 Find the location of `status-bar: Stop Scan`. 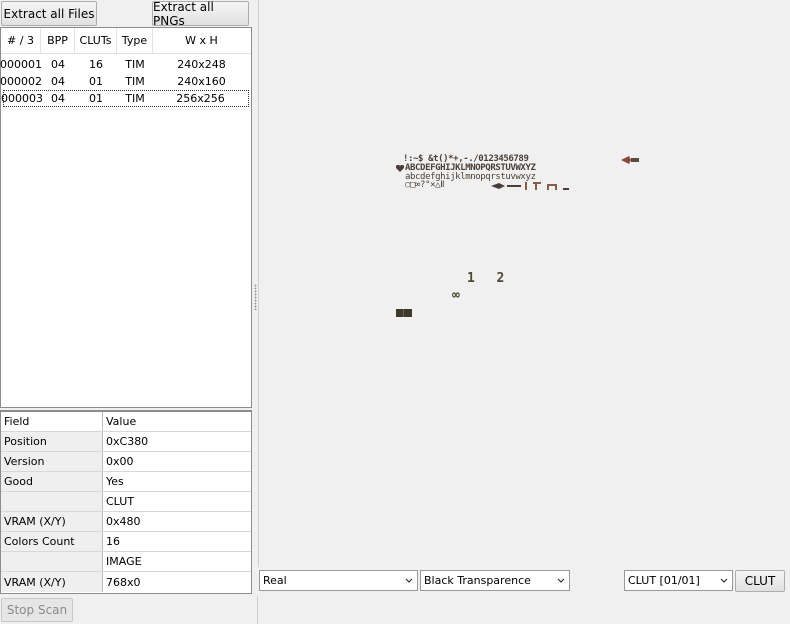

status-bar: Stop Scan is located at coordinates (395, 610).